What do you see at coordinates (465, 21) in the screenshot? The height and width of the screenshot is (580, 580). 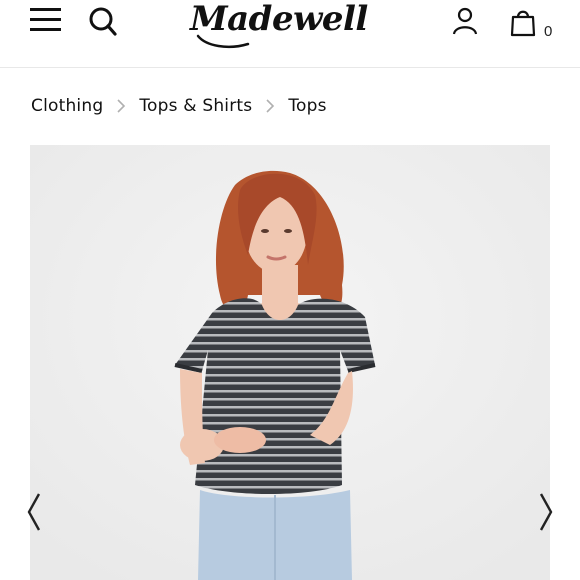 I see `user-account-icon` at bounding box center [465, 21].